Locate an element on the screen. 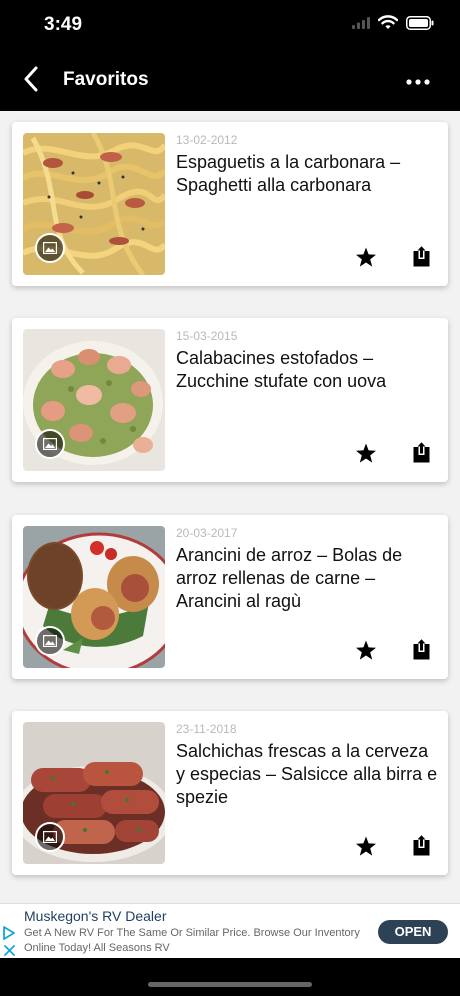 The image size is (460, 996). signal-icon is located at coordinates (361, 25).